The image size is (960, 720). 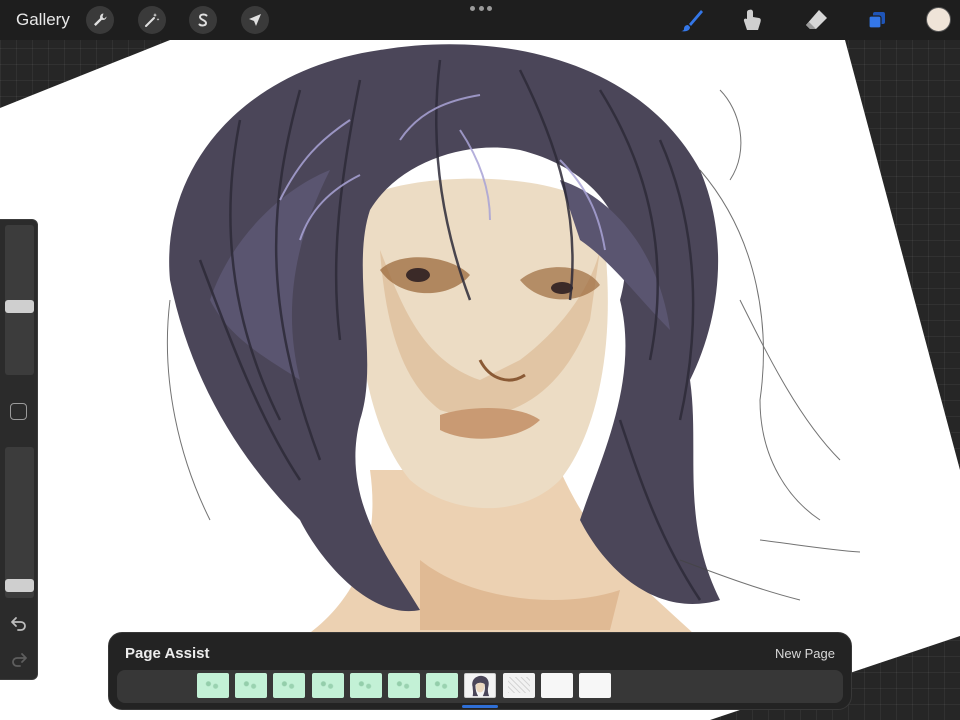 What do you see at coordinates (19, 306) in the screenshot?
I see `brush-size-thumb` at bounding box center [19, 306].